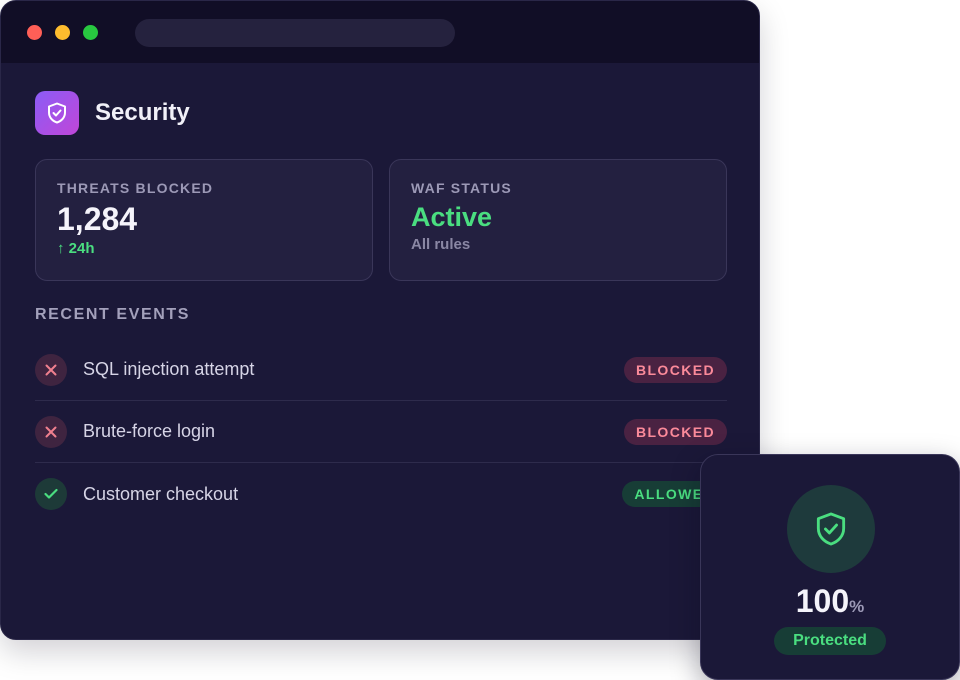 This screenshot has height=680, width=960. Describe the element at coordinates (97, 219) in the screenshot. I see `threats-blocked-value: 1,284` at that location.